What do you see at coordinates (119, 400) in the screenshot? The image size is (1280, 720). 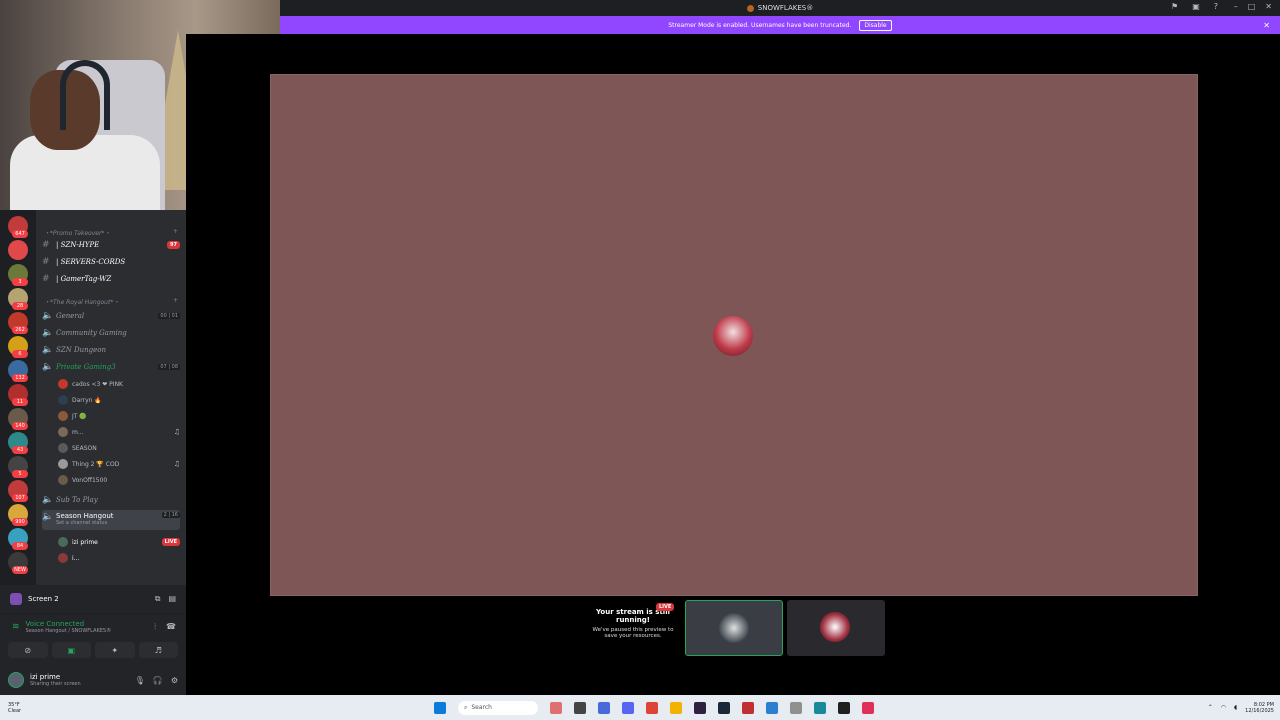 I see `voice-user: Darryn 🔥` at bounding box center [119, 400].